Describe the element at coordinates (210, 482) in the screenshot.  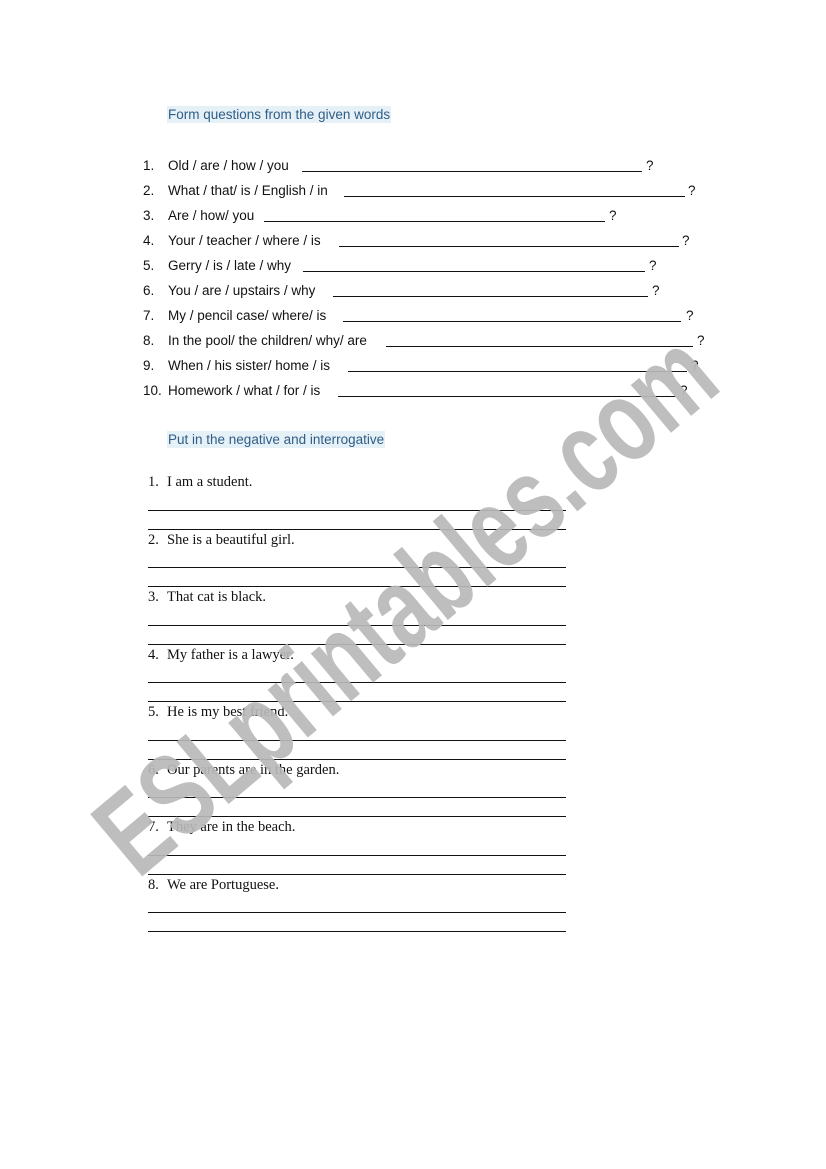
I see `sentence-text: I am a student.` at that location.